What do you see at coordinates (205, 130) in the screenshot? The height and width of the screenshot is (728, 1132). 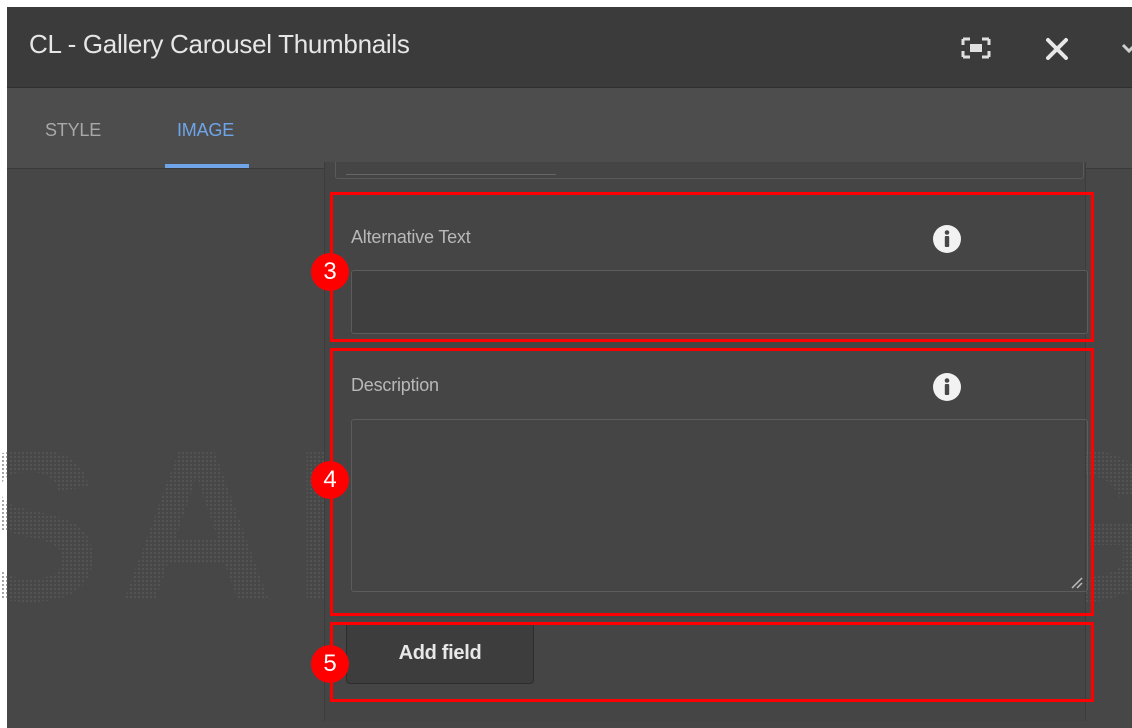 I see `tab-image: IMAGE` at bounding box center [205, 130].